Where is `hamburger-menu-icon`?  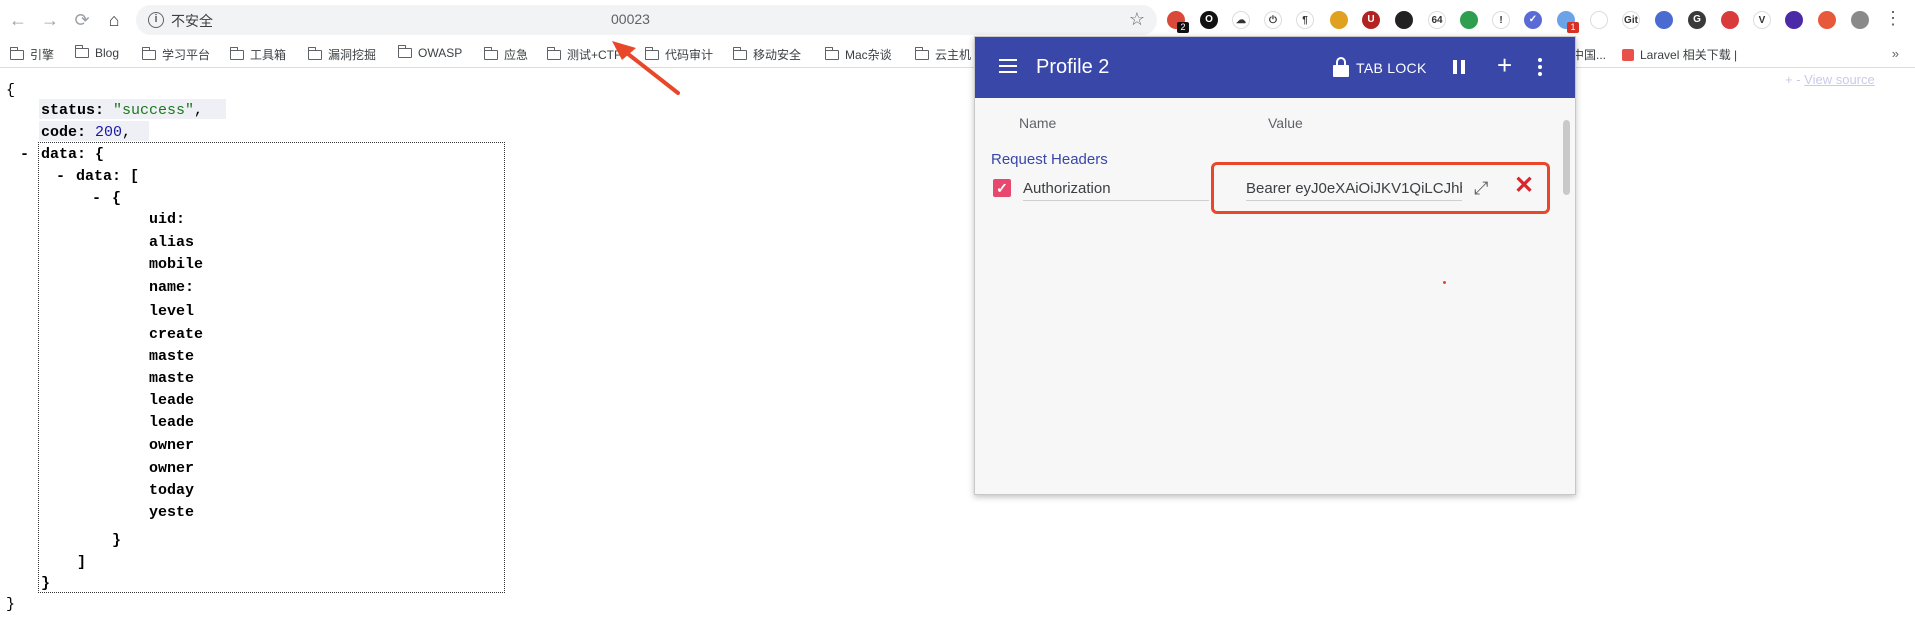
hamburger-menu-icon is located at coordinates (1008, 66).